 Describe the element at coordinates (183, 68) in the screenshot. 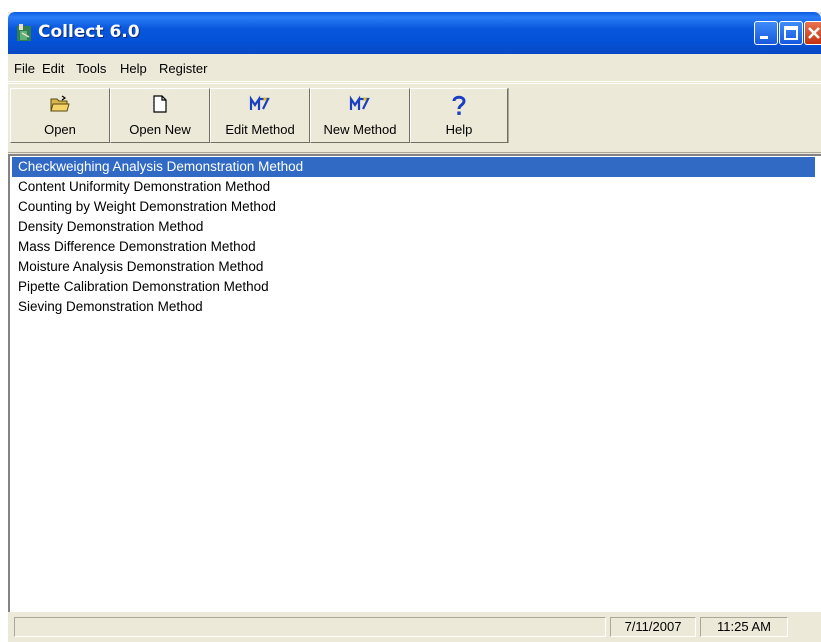

I see `menu-register: Register` at that location.